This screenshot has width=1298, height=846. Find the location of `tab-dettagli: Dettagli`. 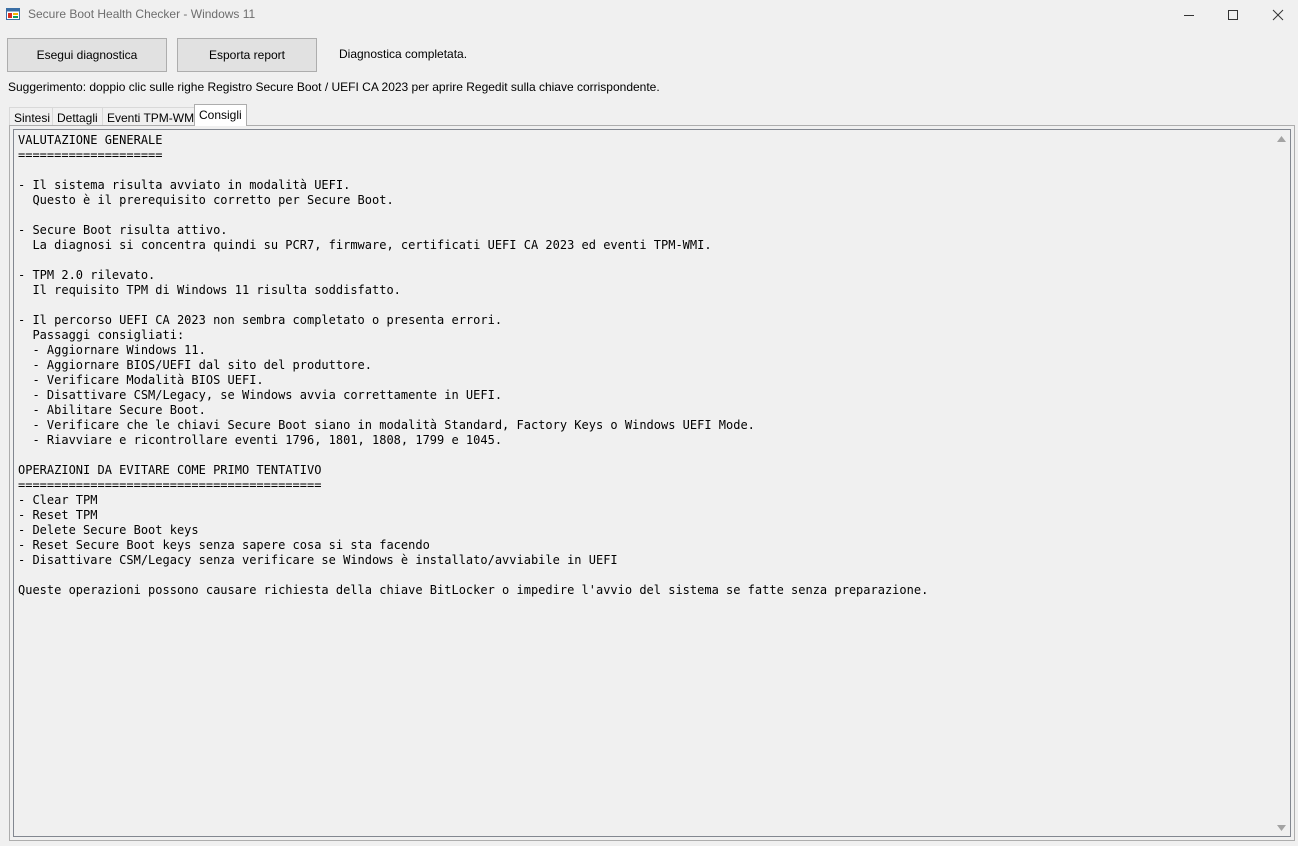

tab-dettagli: Dettagli is located at coordinates (77, 116).